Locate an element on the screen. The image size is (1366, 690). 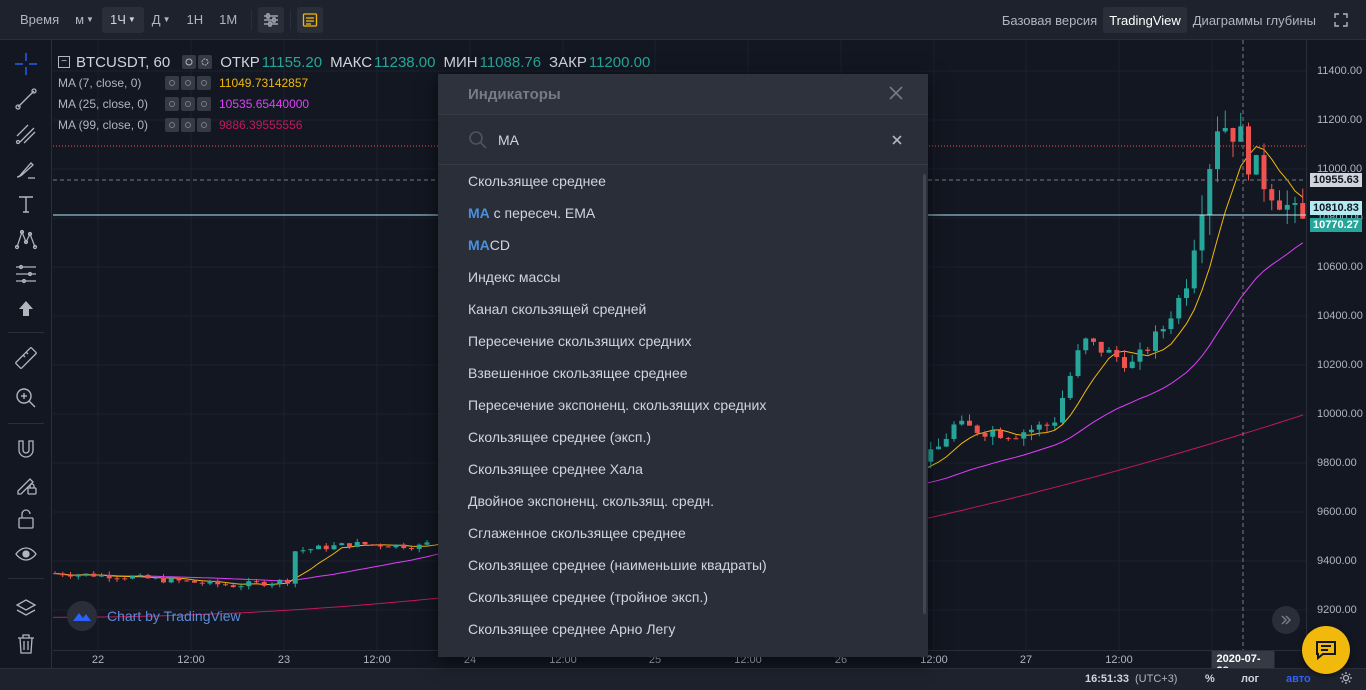
hour-interval-dropdown: 1Ч ▼ is located at coordinates (122, 19).